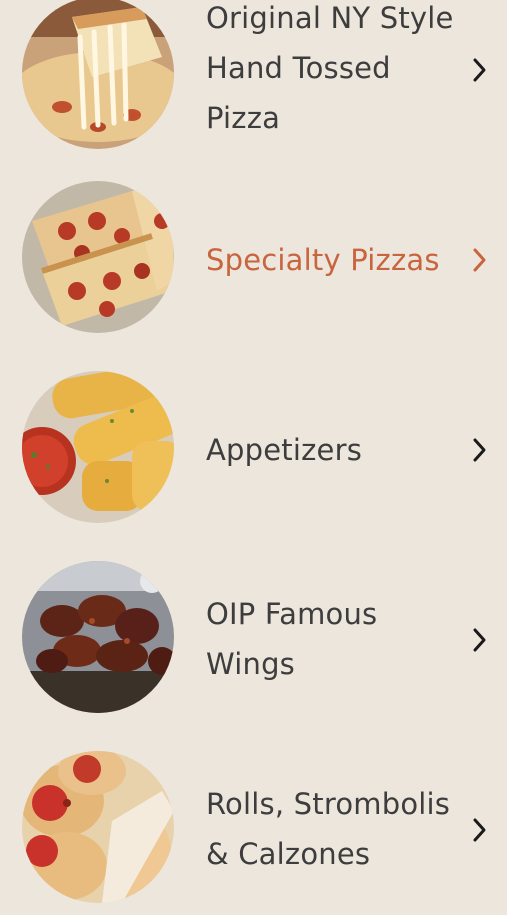 This screenshot has width=507, height=915. I want to click on bbq-wings-photo, so click(98, 637).